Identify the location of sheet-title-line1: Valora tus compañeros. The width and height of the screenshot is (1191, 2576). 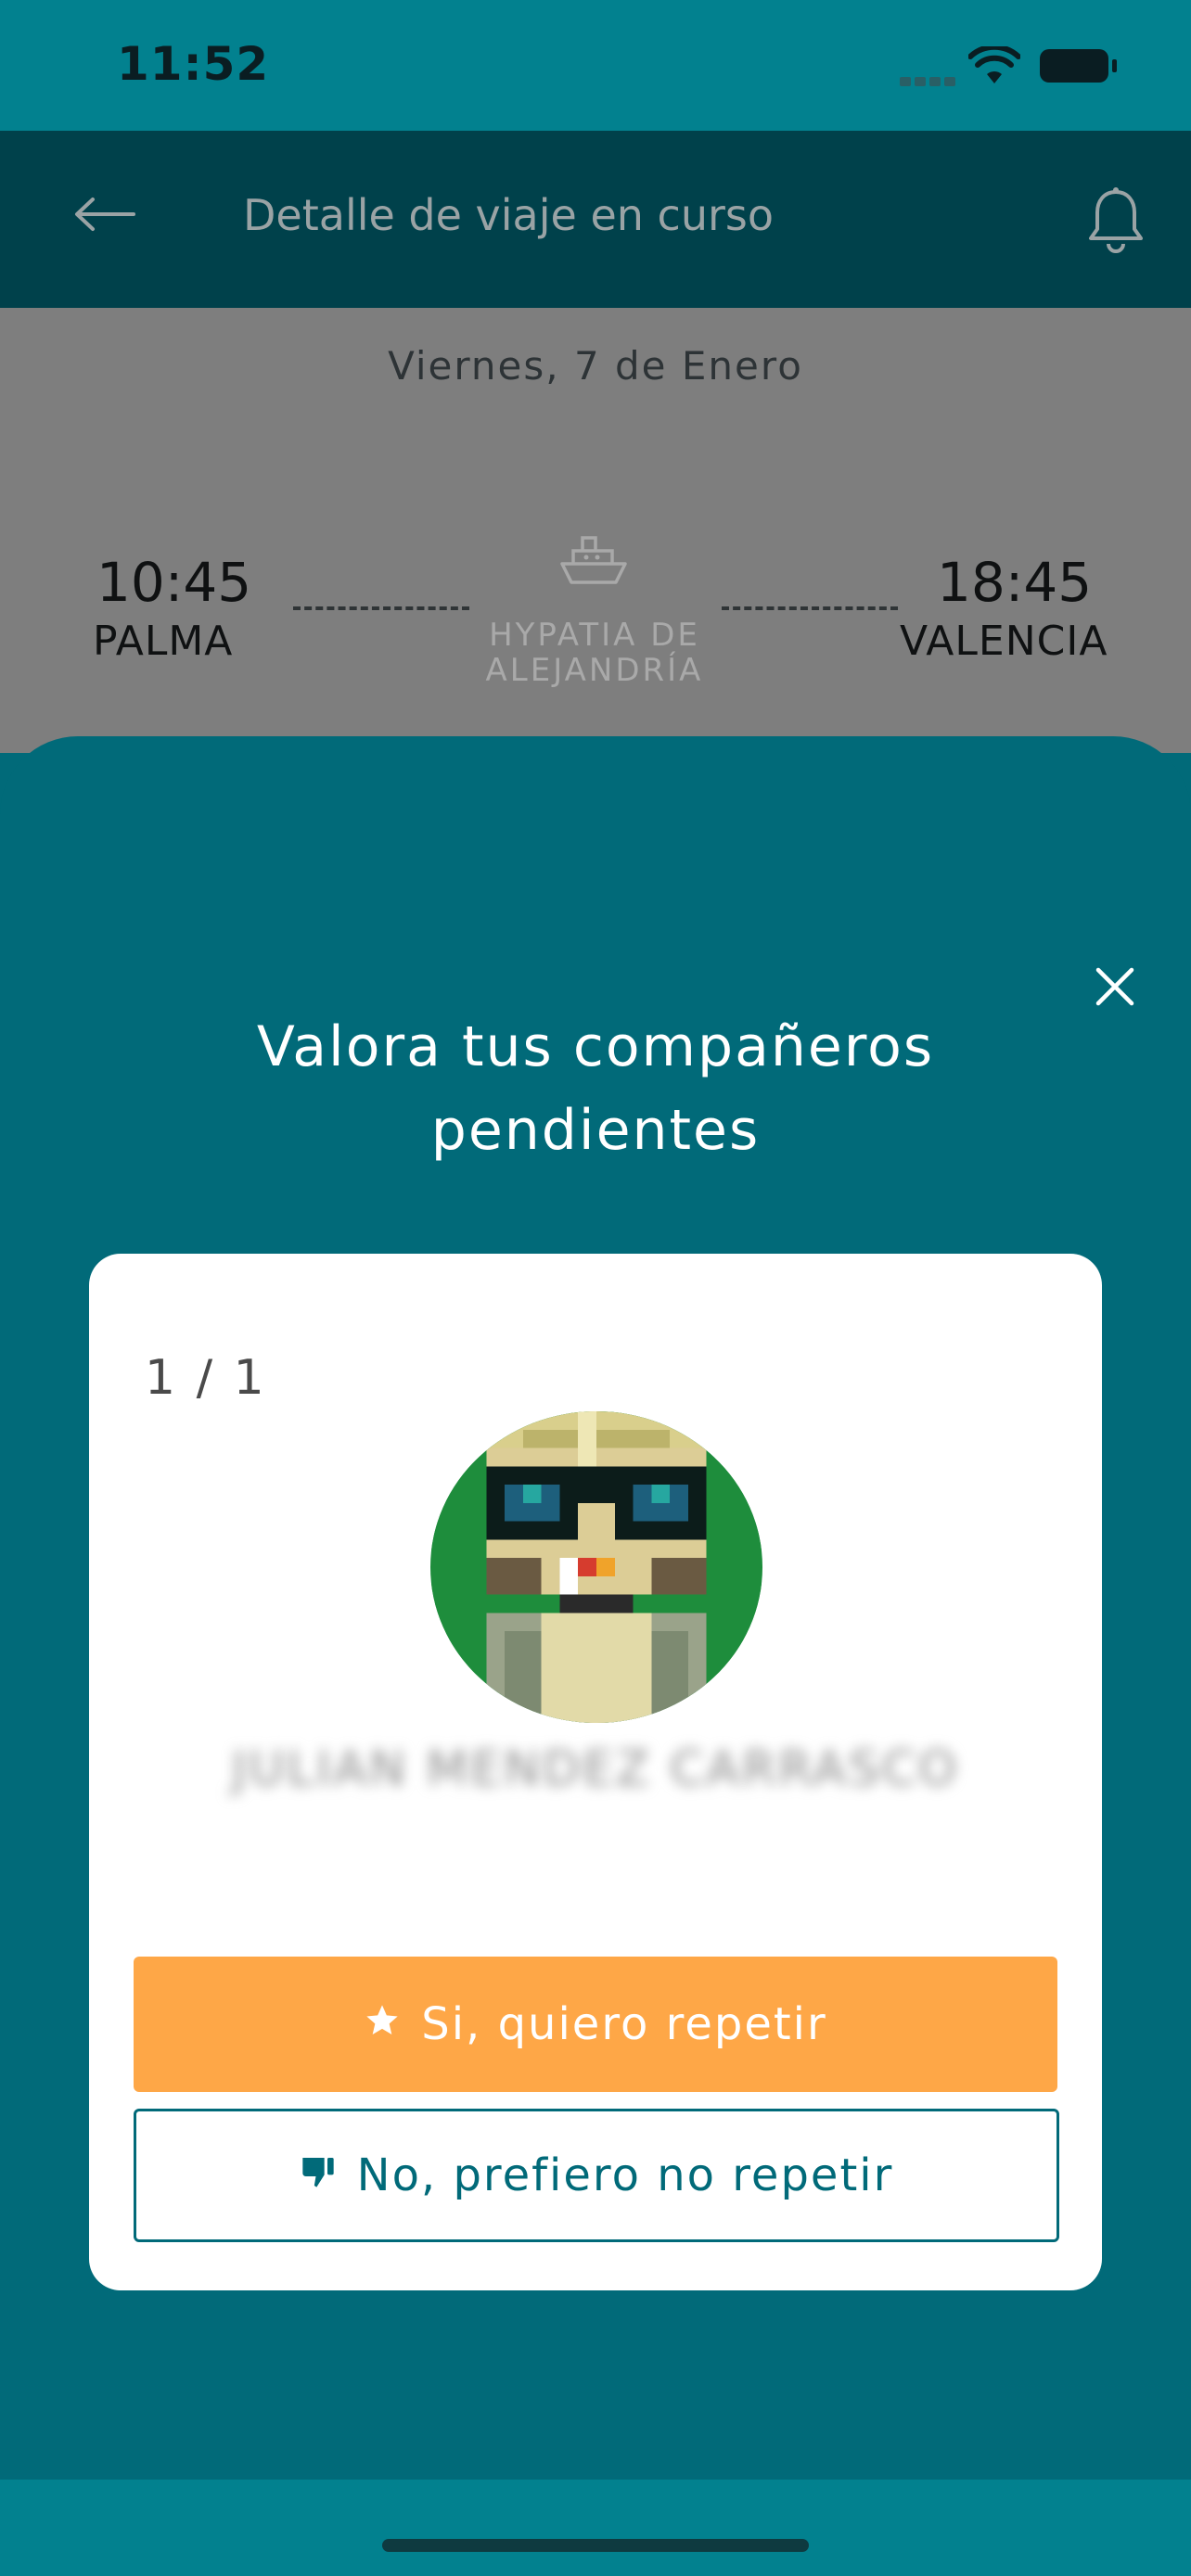
(595, 1046).